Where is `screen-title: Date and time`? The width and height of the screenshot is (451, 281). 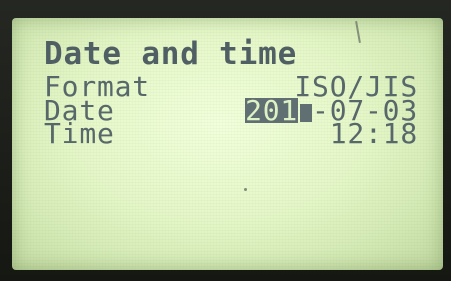 screen-title: Date and time is located at coordinates (171, 54).